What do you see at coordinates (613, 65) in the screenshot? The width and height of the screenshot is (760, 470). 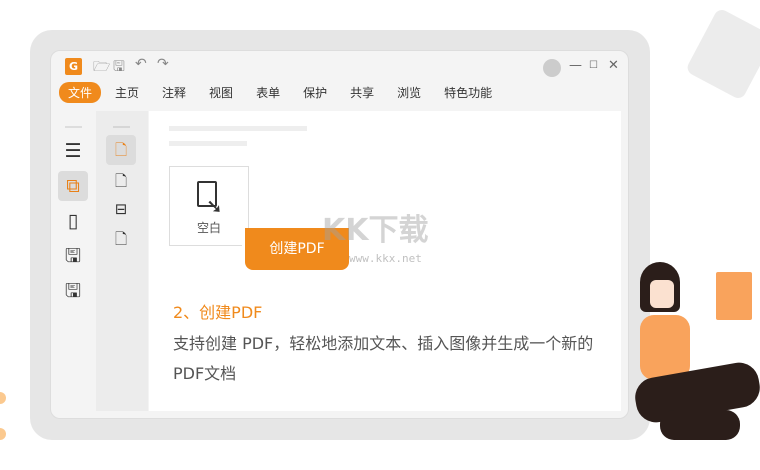 I see `close-button: ✕` at bounding box center [613, 65].